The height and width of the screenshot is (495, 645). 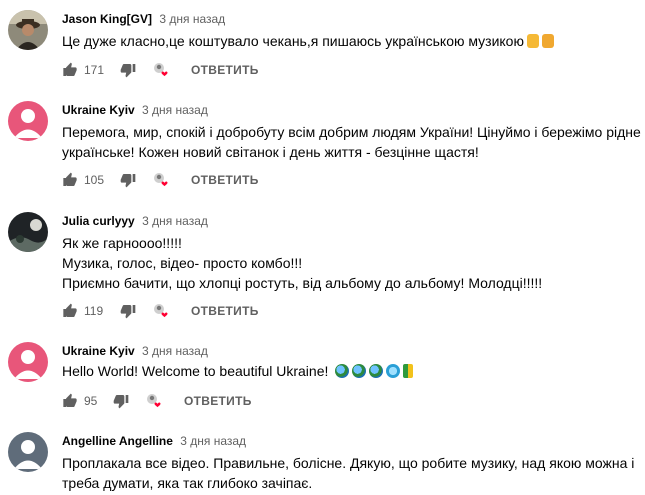 I want to click on author-name: Jason King[GV], so click(x=107, y=19).